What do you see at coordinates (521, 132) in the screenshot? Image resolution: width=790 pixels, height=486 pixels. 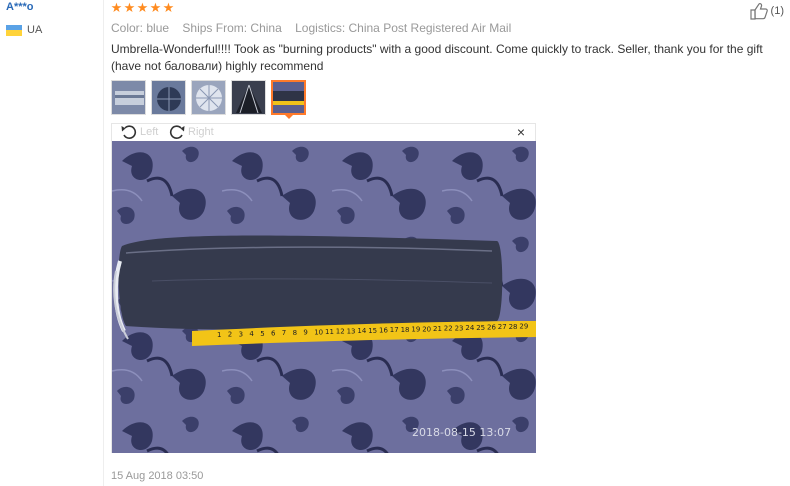 I see `close-icon: ×` at bounding box center [521, 132].